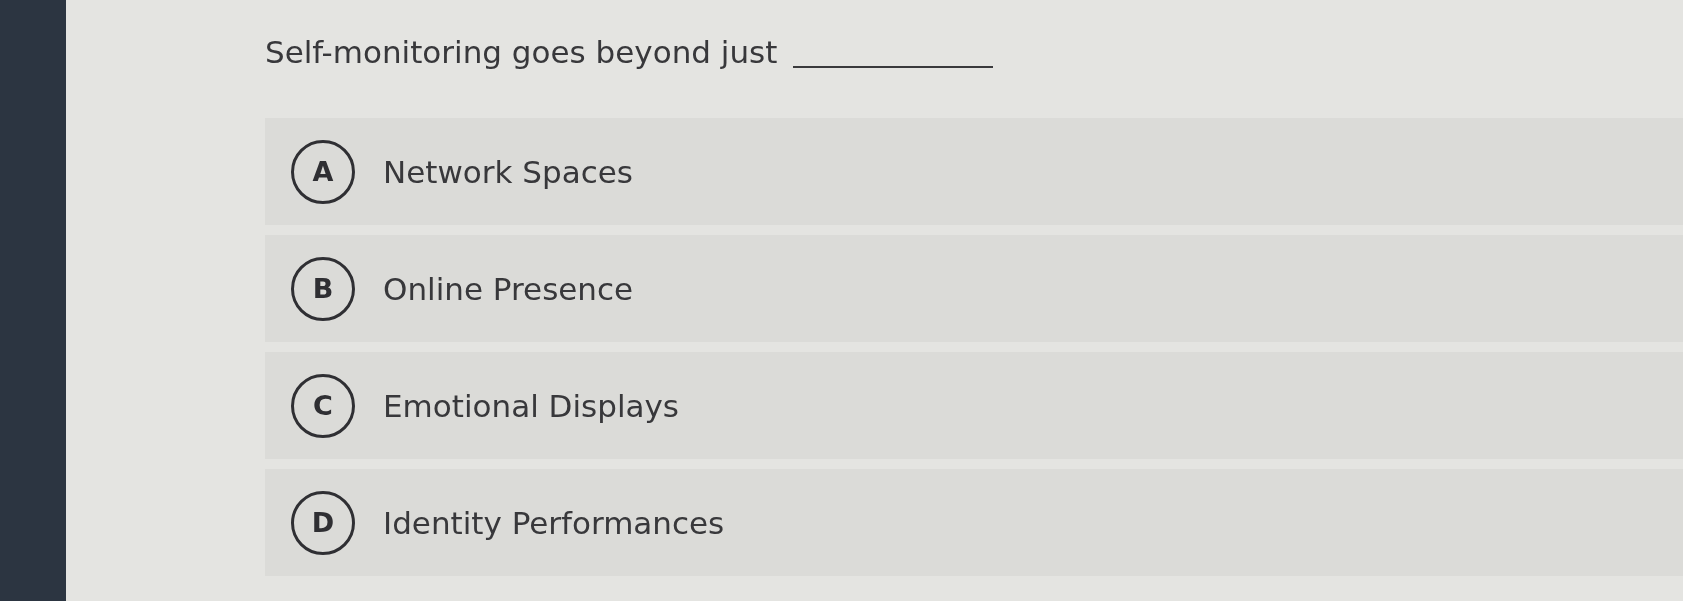 The height and width of the screenshot is (601, 1683). Describe the element at coordinates (521, 52) in the screenshot. I see `question-text: Self-monitoring goes beyond just` at that location.